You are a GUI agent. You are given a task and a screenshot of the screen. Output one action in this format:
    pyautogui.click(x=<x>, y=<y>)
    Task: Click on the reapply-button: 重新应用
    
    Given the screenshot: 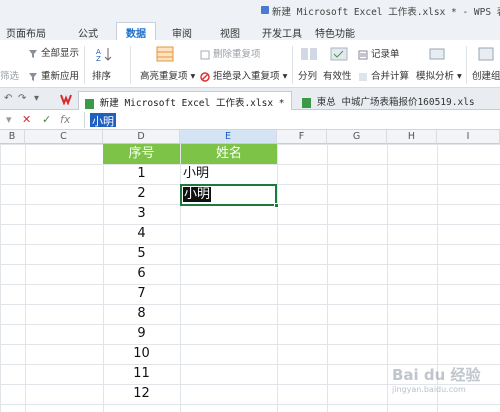 What is the action you would take?
    pyautogui.click(x=53, y=75)
    